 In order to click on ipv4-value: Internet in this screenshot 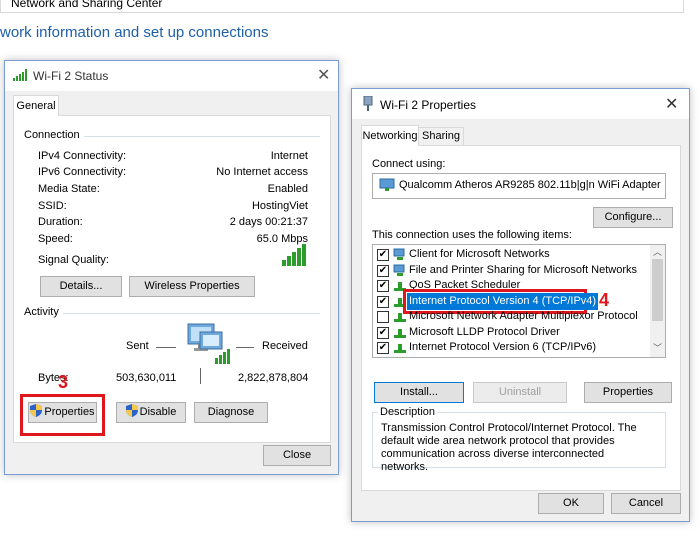, I will do `click(289, 156)`.